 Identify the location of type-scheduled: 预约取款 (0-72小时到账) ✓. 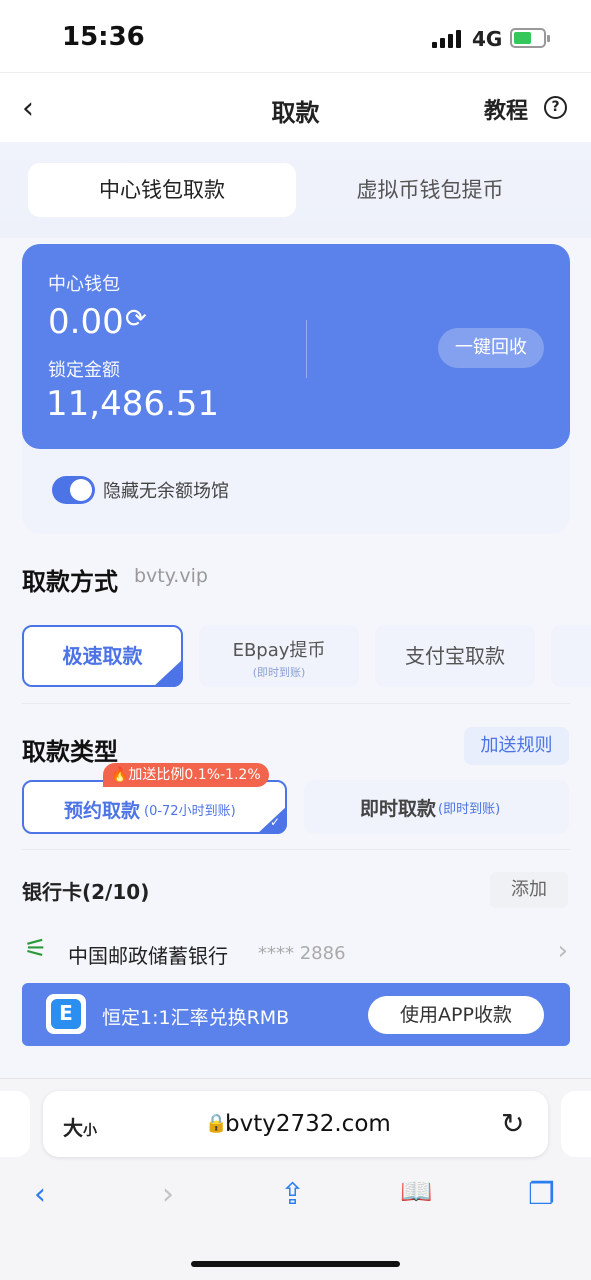
(154, 807).